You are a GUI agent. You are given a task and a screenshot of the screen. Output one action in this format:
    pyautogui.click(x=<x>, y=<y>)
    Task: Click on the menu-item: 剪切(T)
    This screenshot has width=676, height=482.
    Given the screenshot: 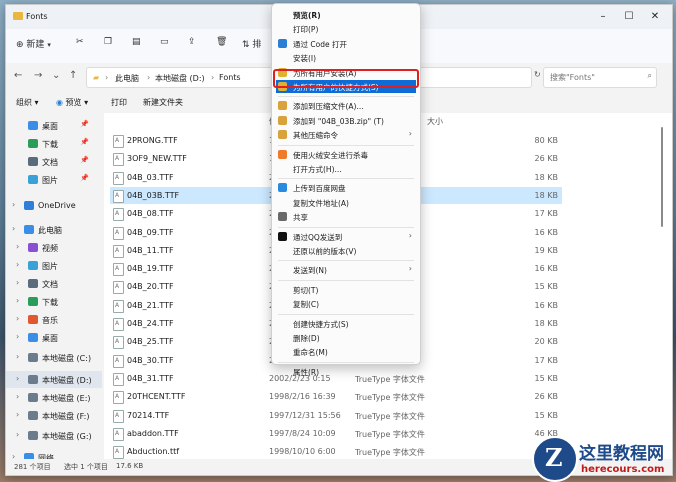 What is the action you would take?
    pyautogui.click(x=346, y=289)
    